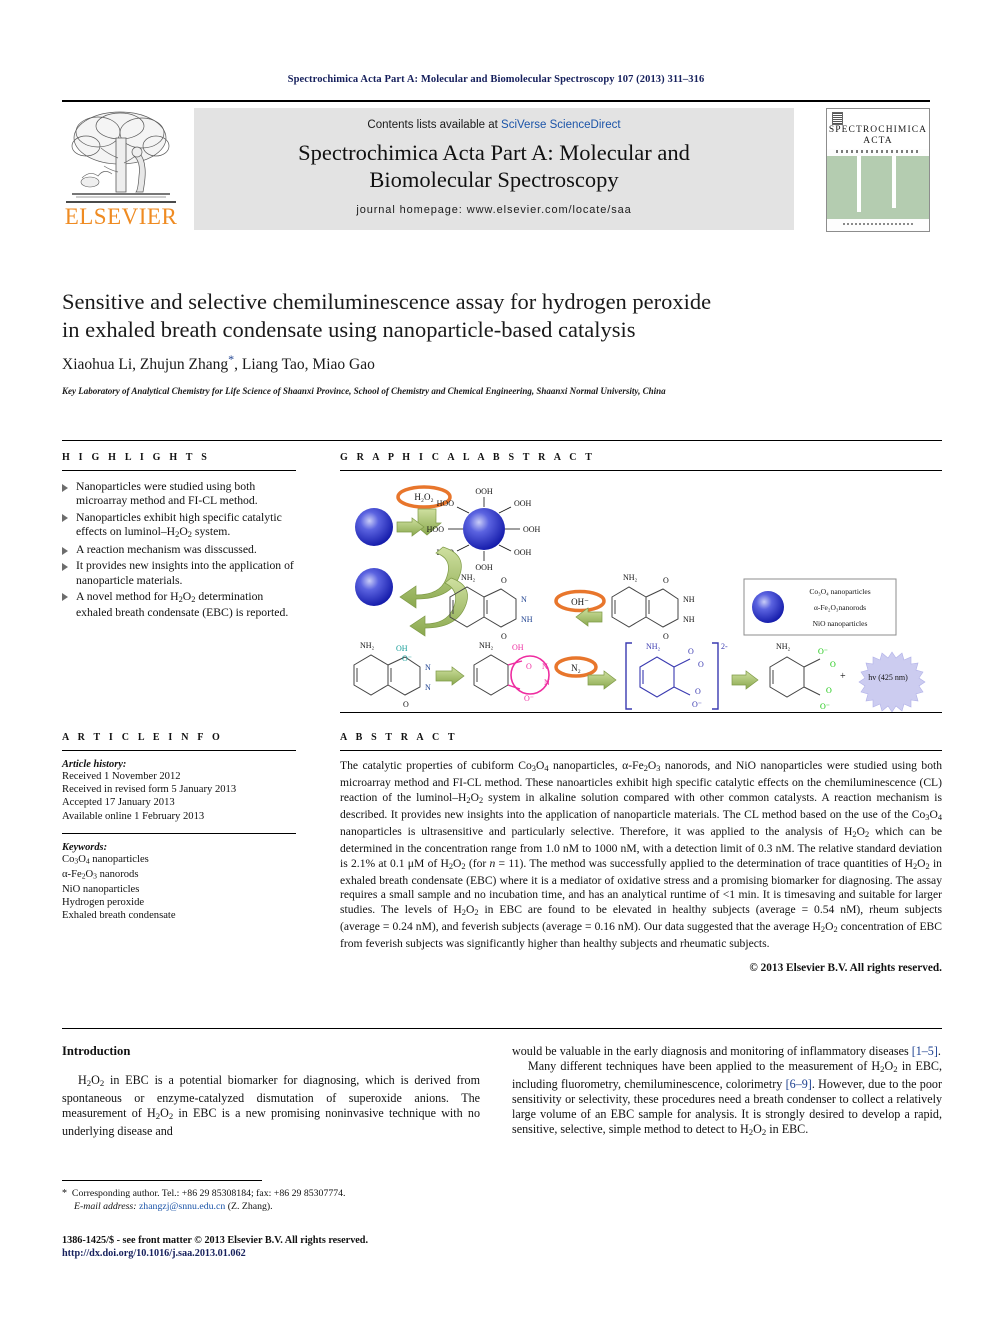 This screenshot has height=1323, width=992. Describe the element at coordinates (745, 680) in the screenshot. I see `arrow-right-icon` at that location.